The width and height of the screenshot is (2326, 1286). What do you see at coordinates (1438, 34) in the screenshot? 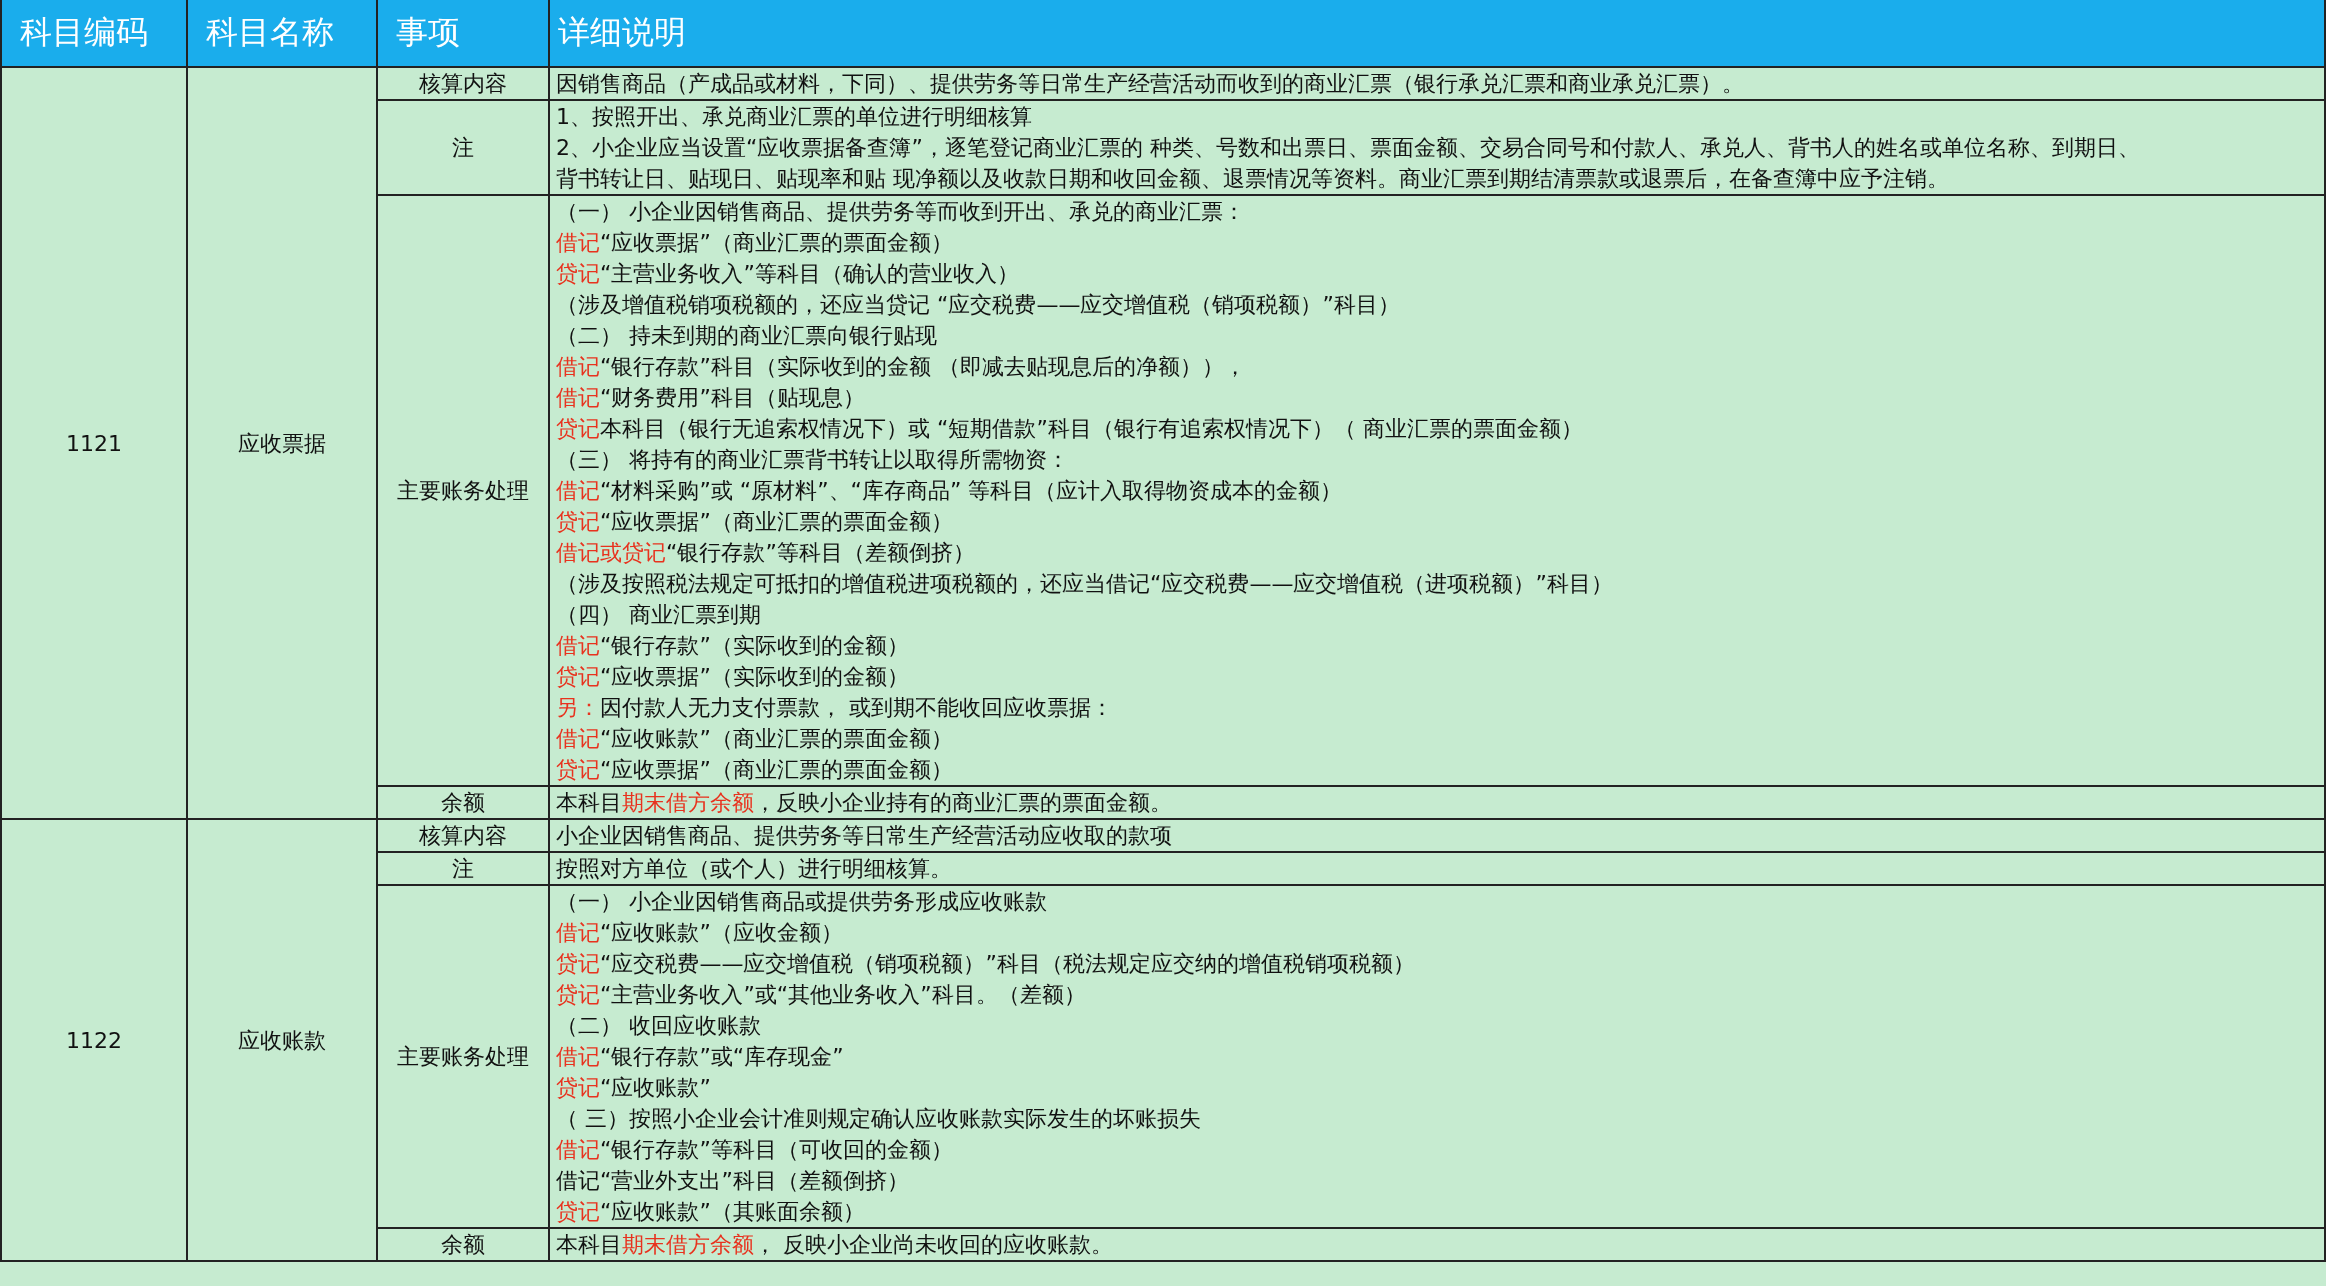
I see `column-header: 详细说明` at bounding box center [1438, 34].